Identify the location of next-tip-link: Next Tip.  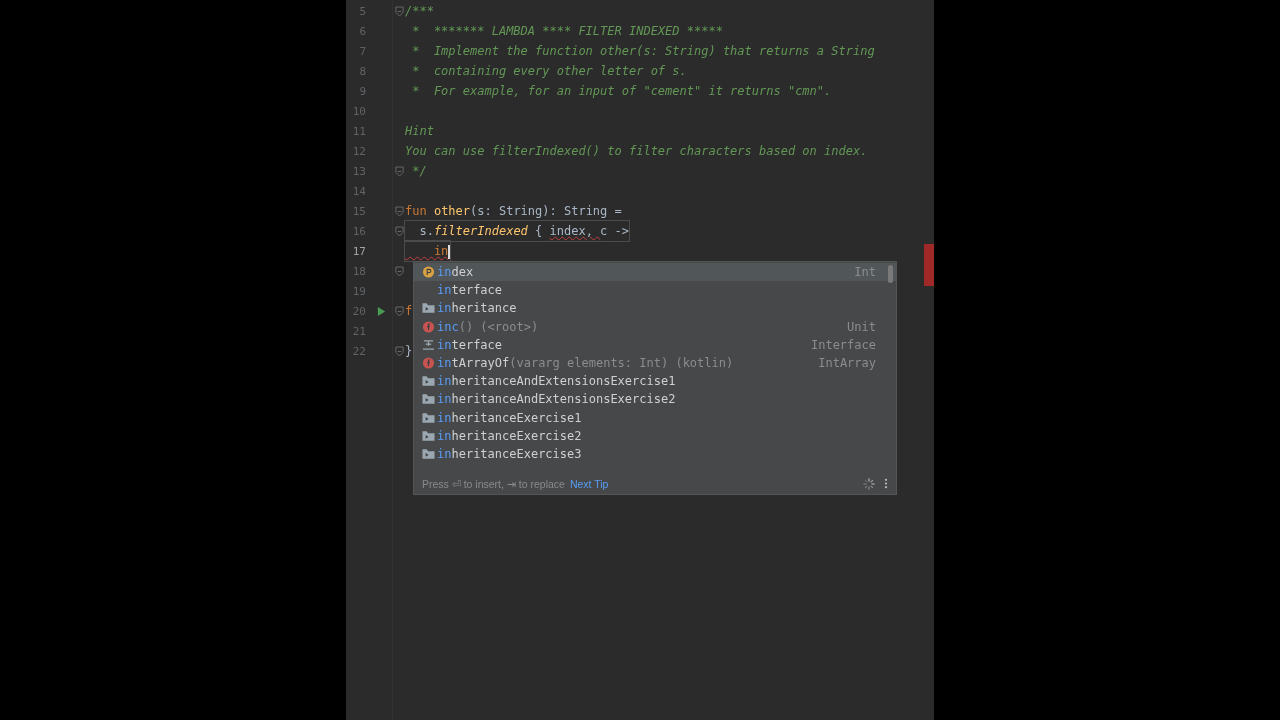
(589, 483).